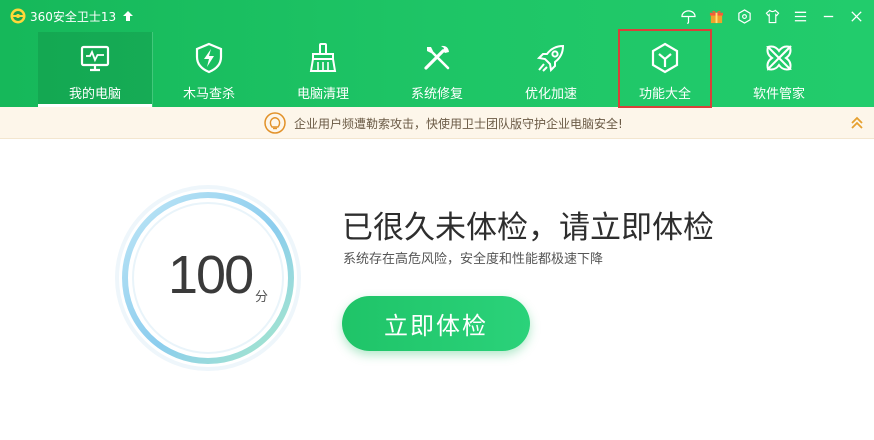 The height and width of the screenshot is (440, 874). Describe the element at coordinates (688, 16) in the screenshot. I see `umbrella-icon` at that location.